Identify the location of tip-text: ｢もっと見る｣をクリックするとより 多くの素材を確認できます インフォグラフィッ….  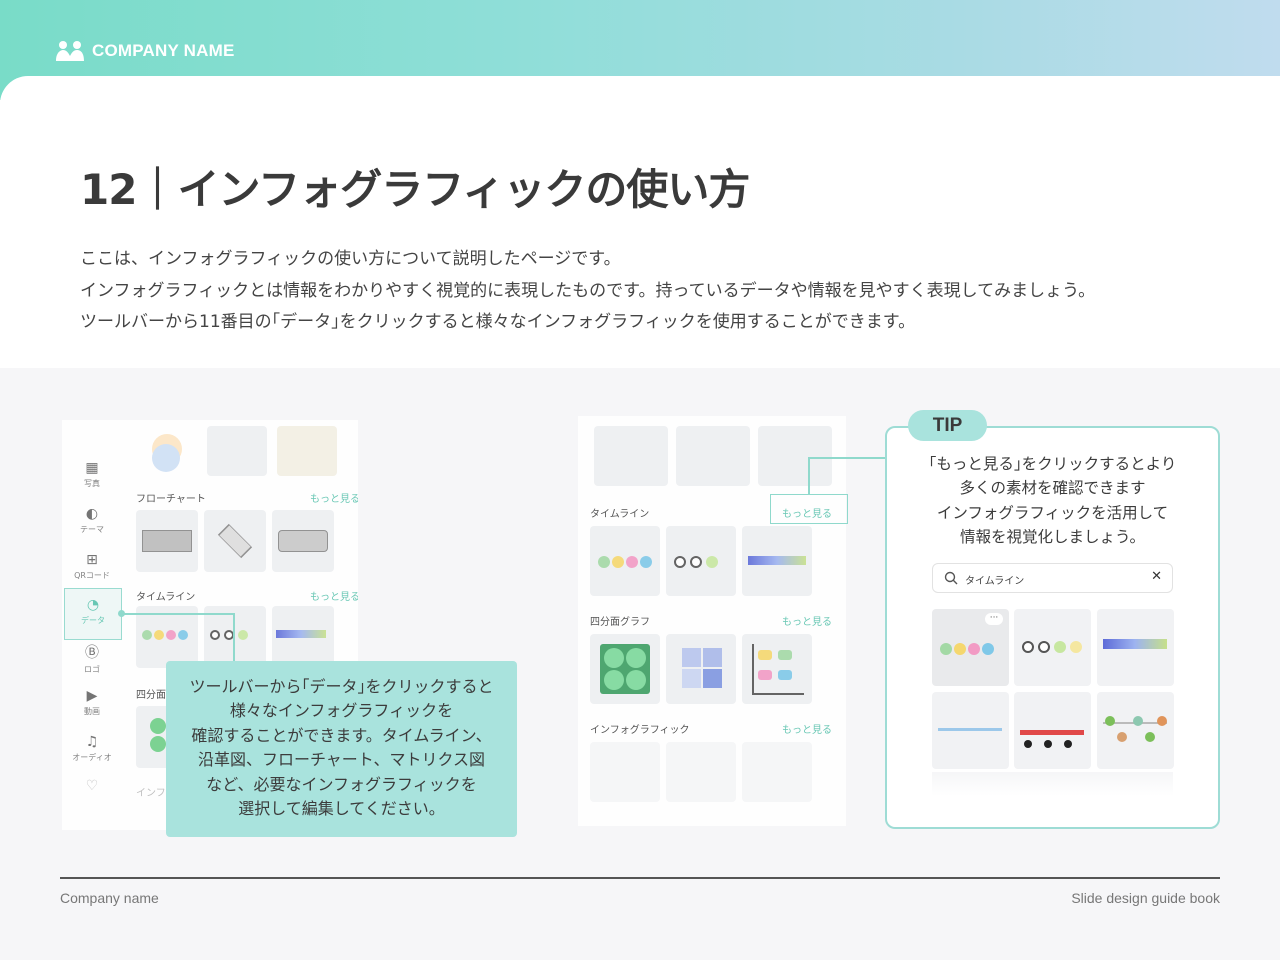
(1052, 501).